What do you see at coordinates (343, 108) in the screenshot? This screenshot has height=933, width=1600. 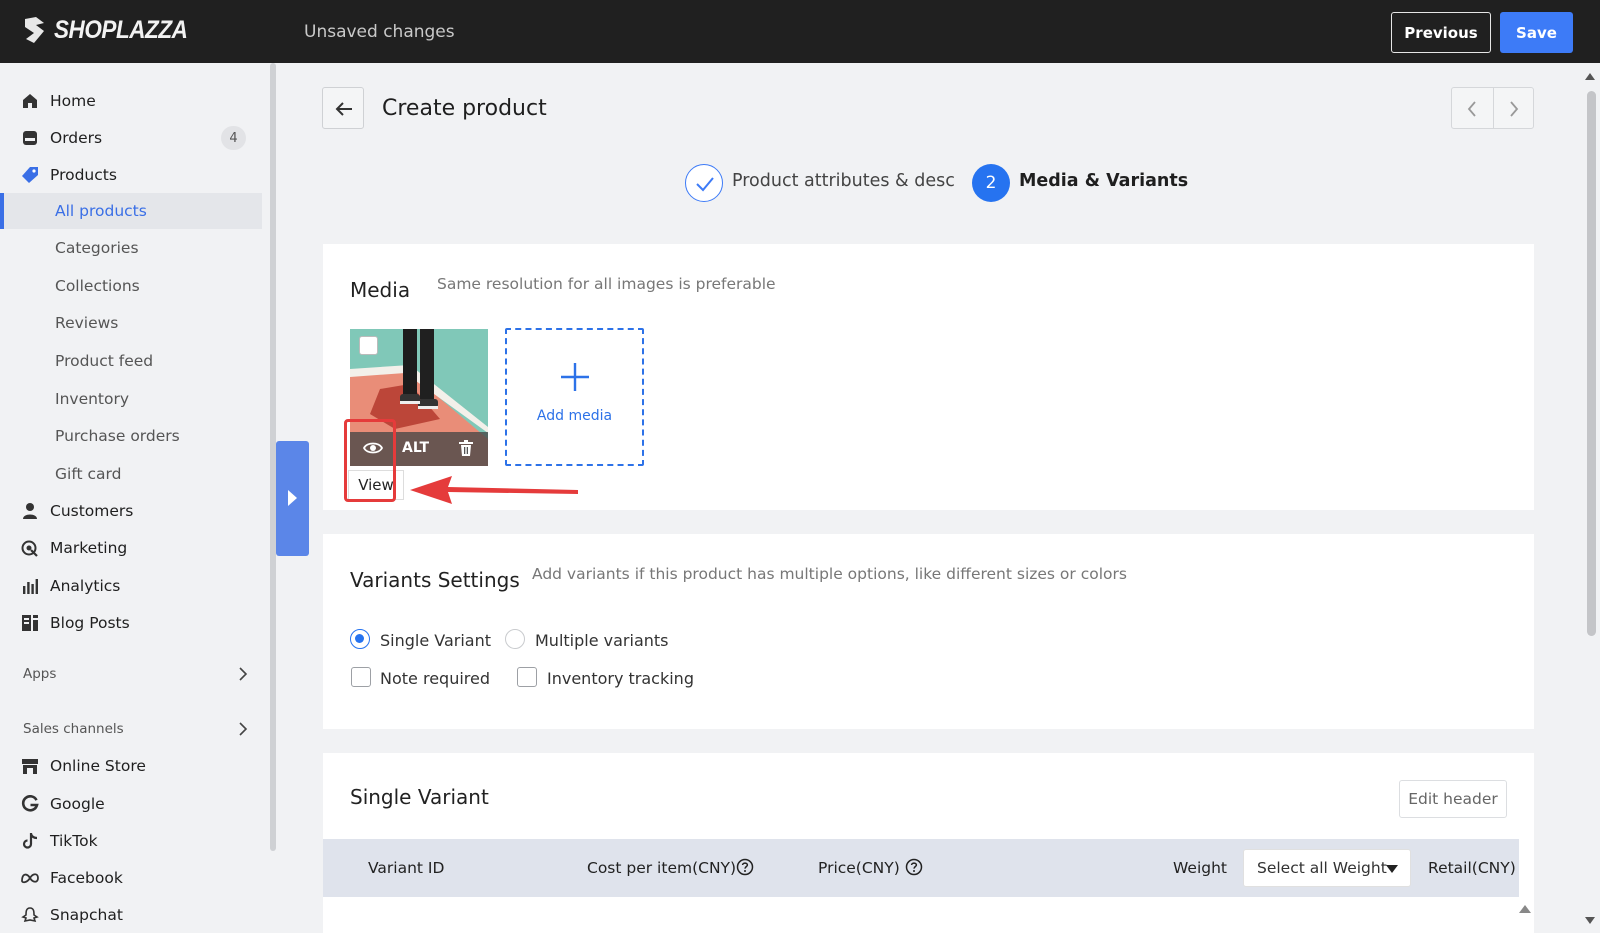 I see `back-button` at bounding box center [343, 108].